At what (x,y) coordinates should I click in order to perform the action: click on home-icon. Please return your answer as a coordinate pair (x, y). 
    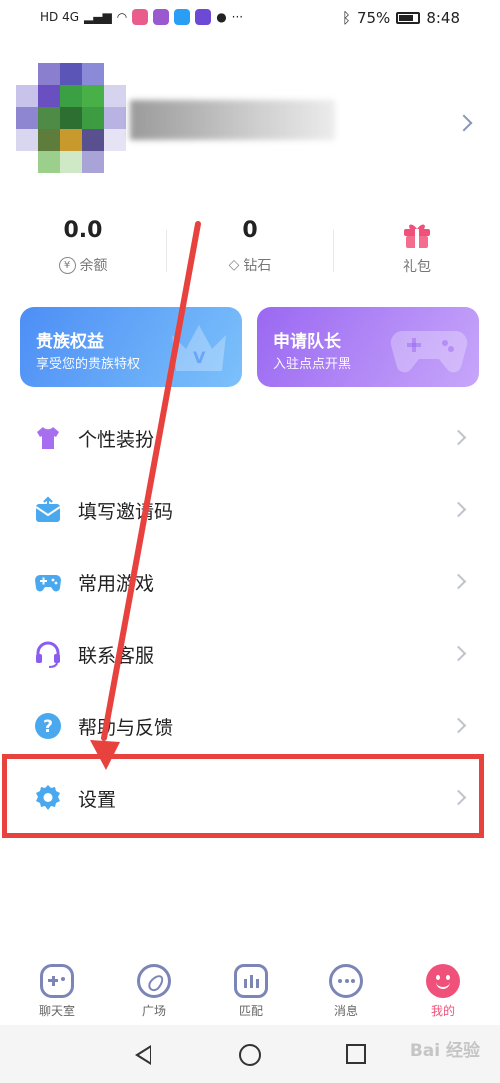
    Looking at the image, I should click on (250, 1055).